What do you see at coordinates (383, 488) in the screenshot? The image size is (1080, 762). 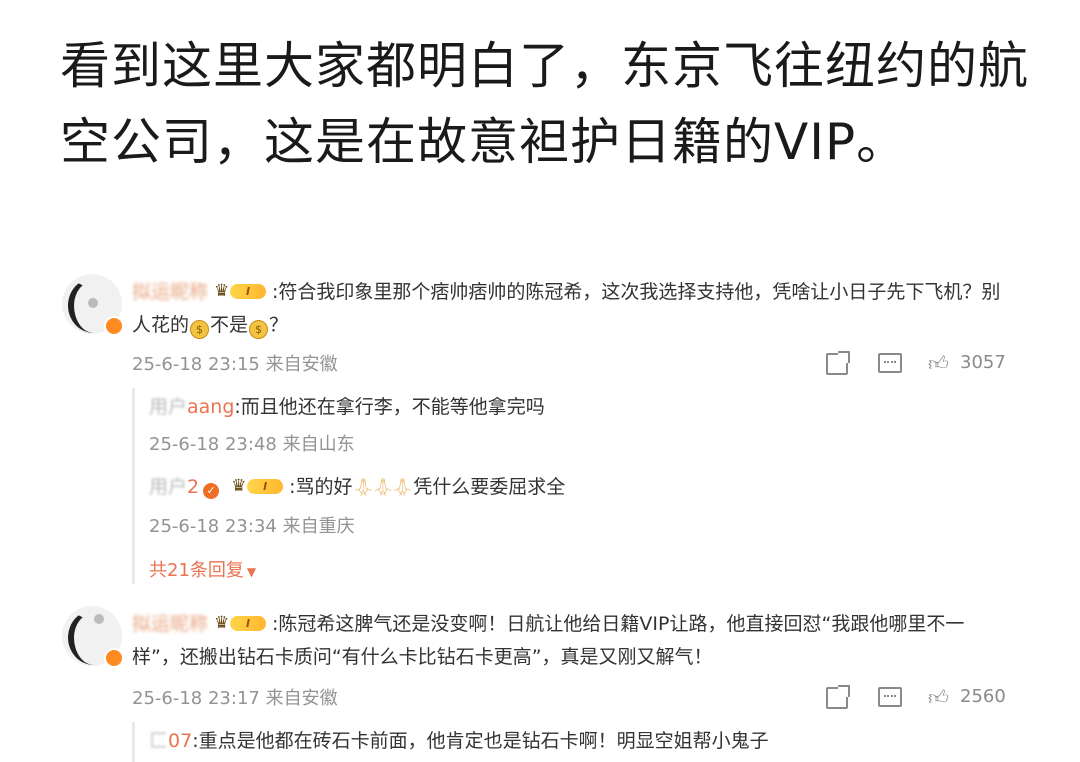 I see `pray-emoji-icon: 🙏︎🙏︎🙏︎` at bounding box center [383, 488].